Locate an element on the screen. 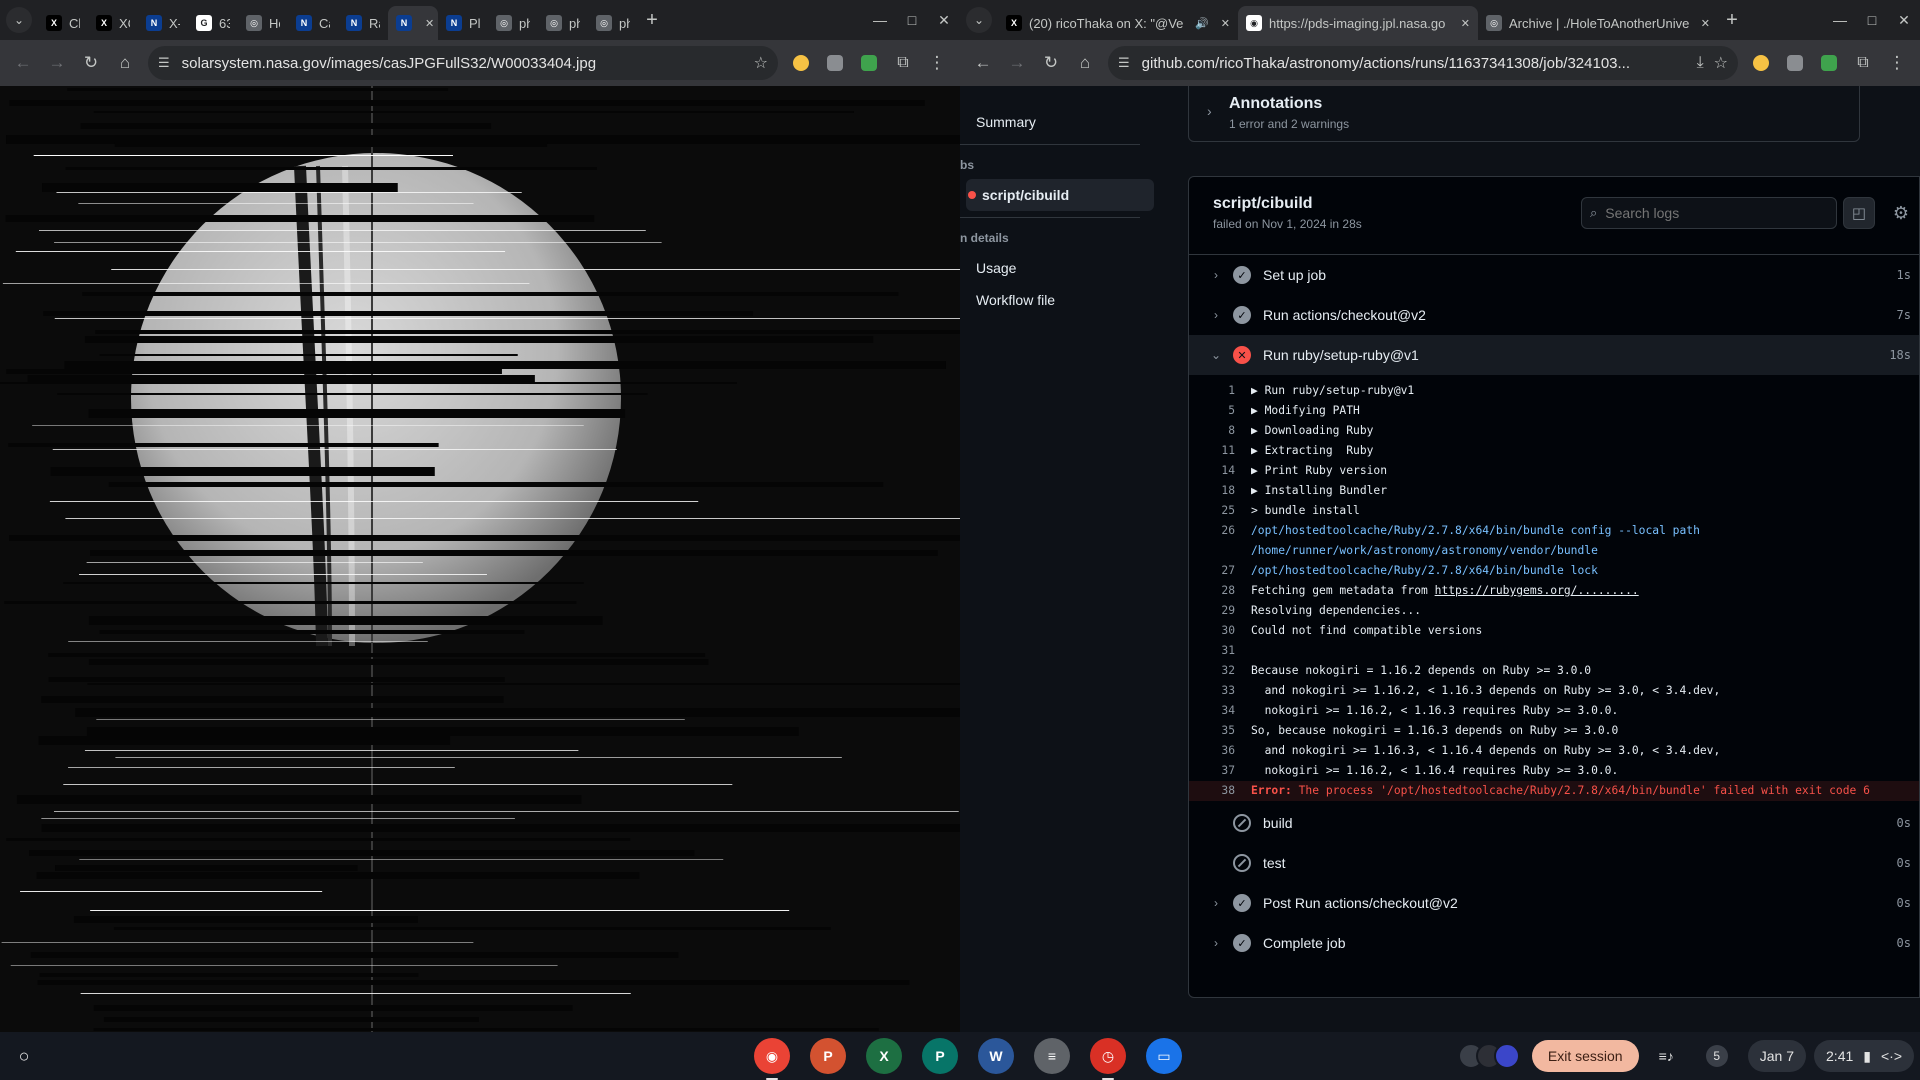 The height and width of the screenshot is (1080, 1920). tab-left-7: N ✕ is located at coordinates (413, 23).